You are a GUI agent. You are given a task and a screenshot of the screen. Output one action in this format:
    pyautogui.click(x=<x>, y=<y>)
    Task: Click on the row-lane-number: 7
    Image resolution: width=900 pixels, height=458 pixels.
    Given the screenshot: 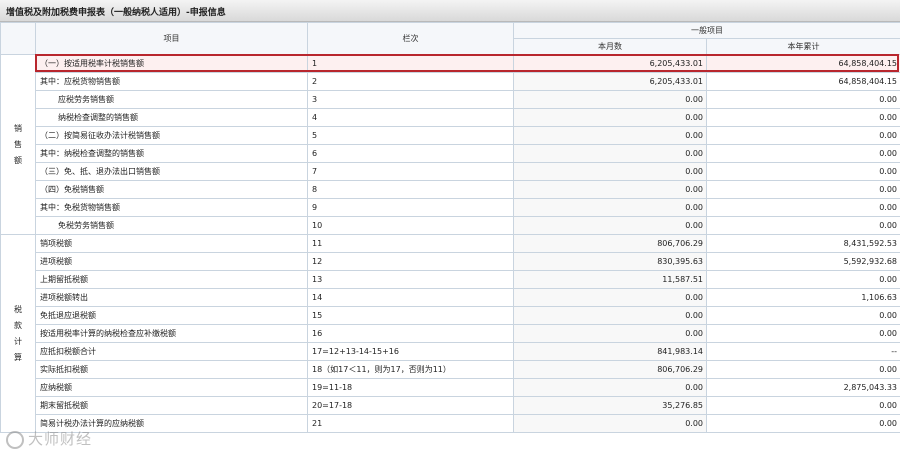 What is the action you would take?
    pyautogui.click(x=410, y=171)
    